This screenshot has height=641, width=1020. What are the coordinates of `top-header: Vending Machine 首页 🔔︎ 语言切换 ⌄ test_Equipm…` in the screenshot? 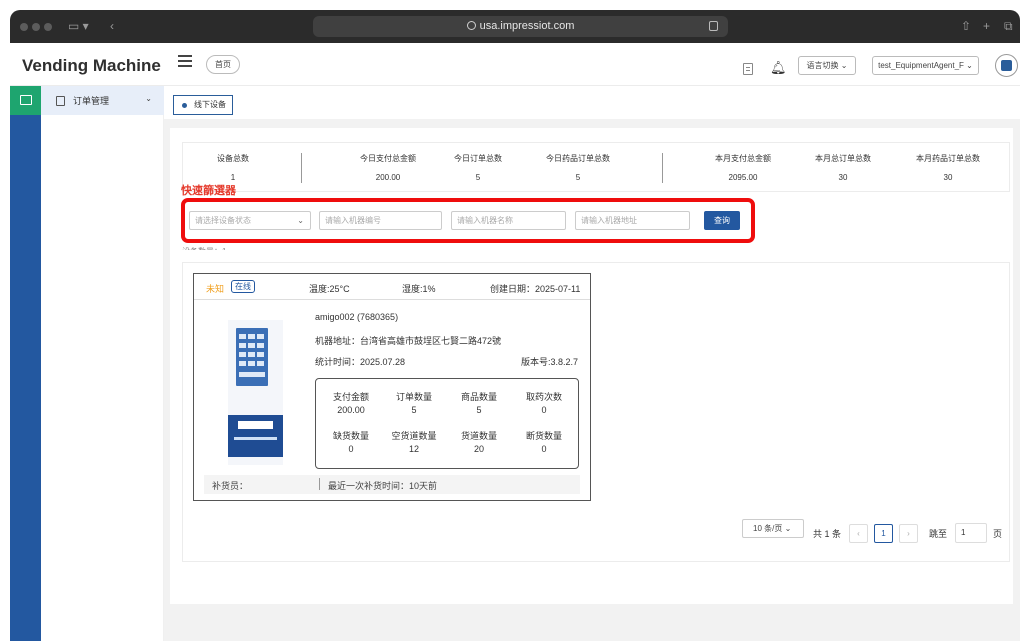 It's located at (515, 64).